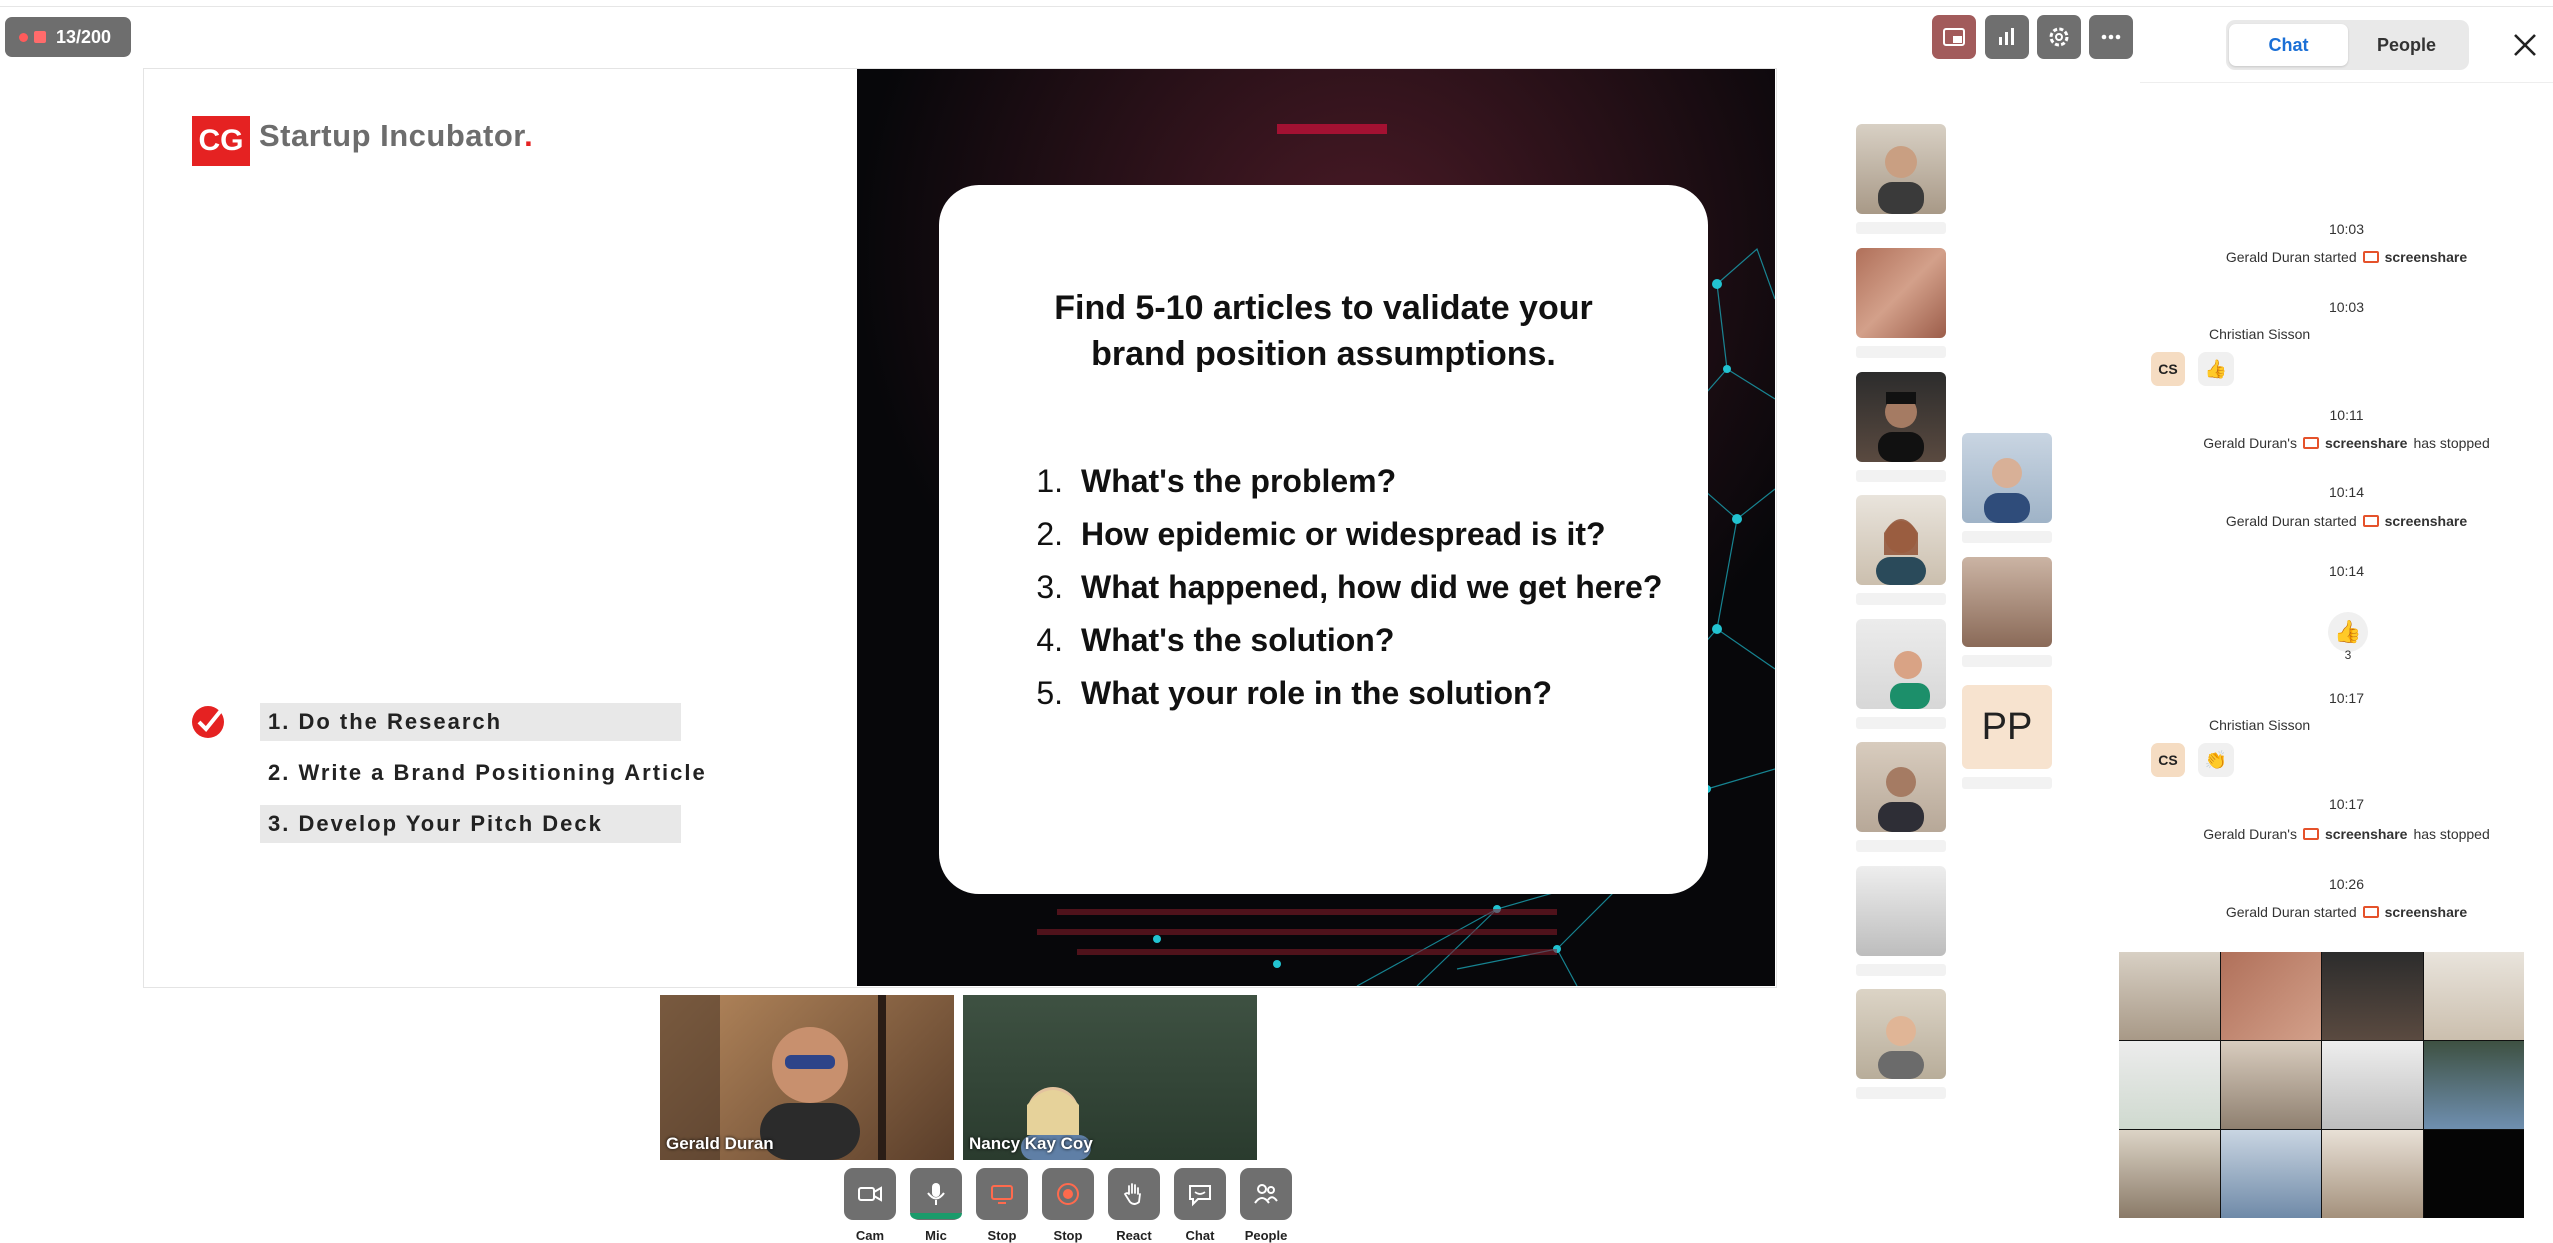 Image resolution: width=2553 pixels, height=1243 pixels. I want to click on mic-icon, so click(936, 1194).